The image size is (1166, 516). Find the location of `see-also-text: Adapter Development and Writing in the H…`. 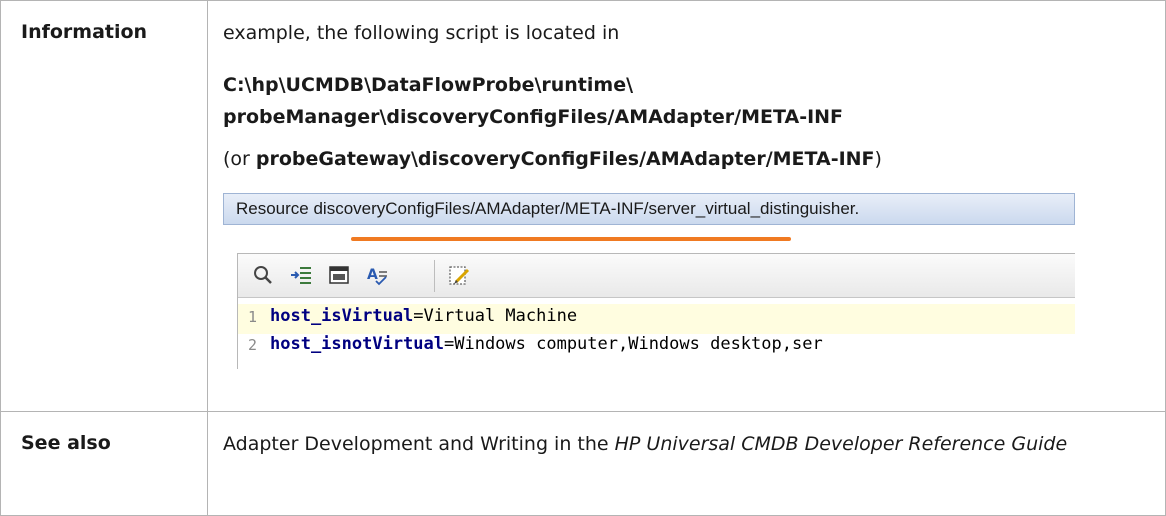

see-also-text: Adapter Development and Writing in the H… is located at coordinates (694, 436).